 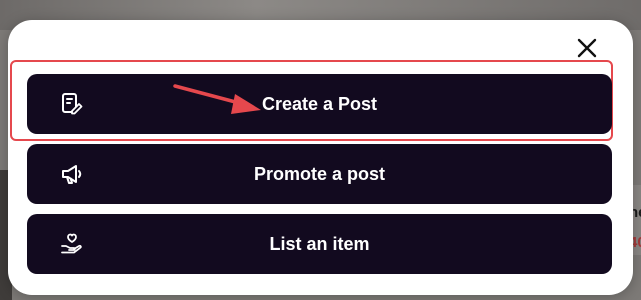 I want to click on hand-heart-icon, so click(x=72, y=244).